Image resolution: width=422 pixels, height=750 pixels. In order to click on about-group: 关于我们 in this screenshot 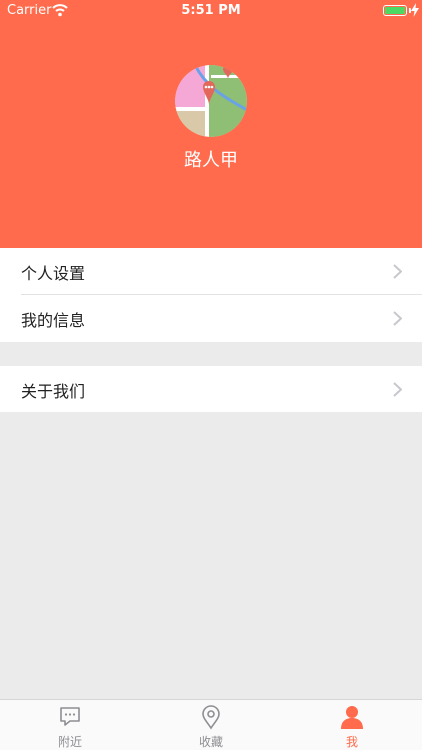, I will do `click(211, 389)`.